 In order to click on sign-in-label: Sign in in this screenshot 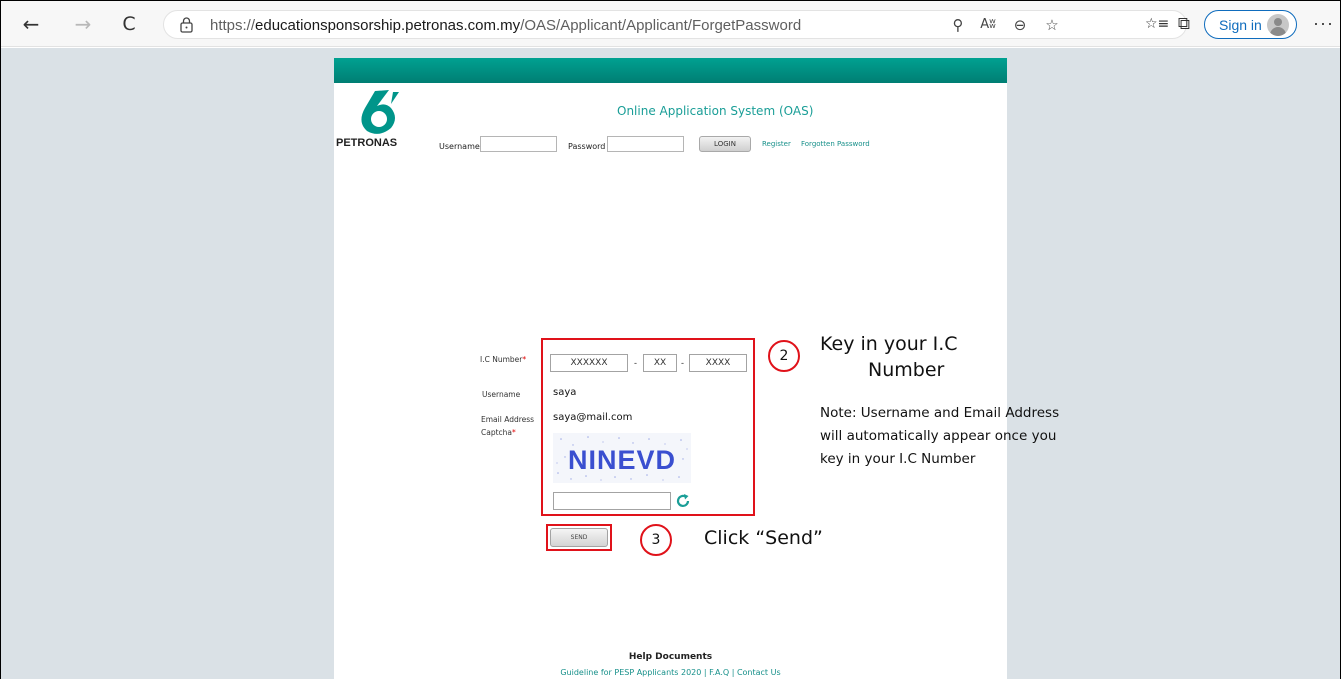, I will do `click(1240, 25)`.